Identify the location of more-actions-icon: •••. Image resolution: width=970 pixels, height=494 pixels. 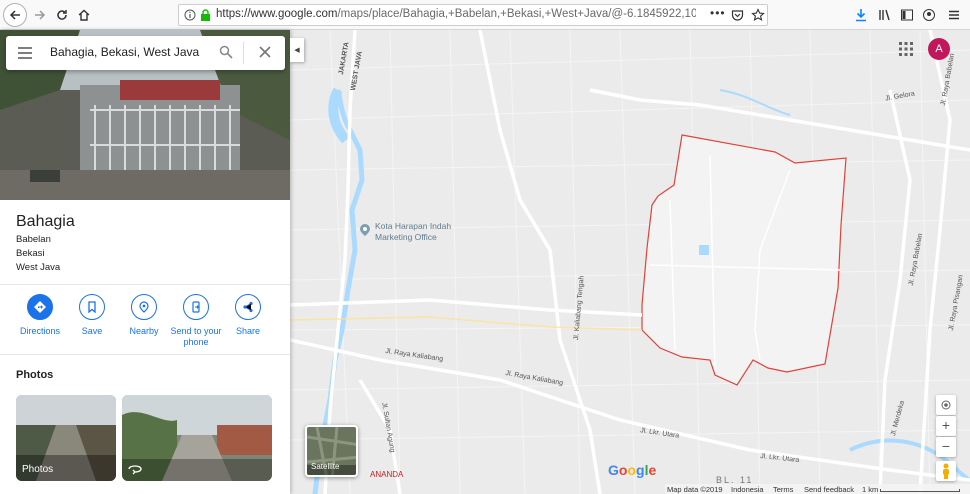
(718, 13).